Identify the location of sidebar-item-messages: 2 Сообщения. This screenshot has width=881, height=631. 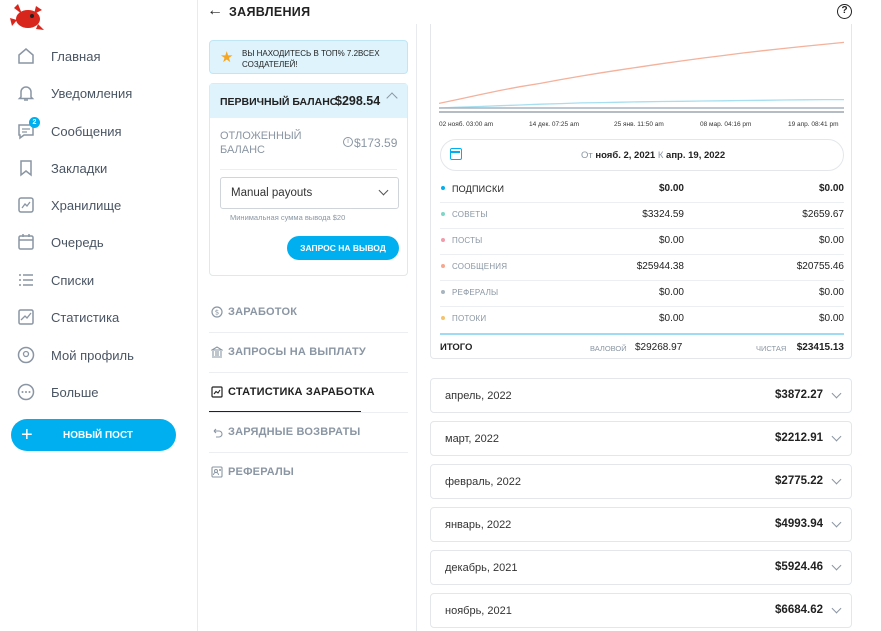
(69, 130).